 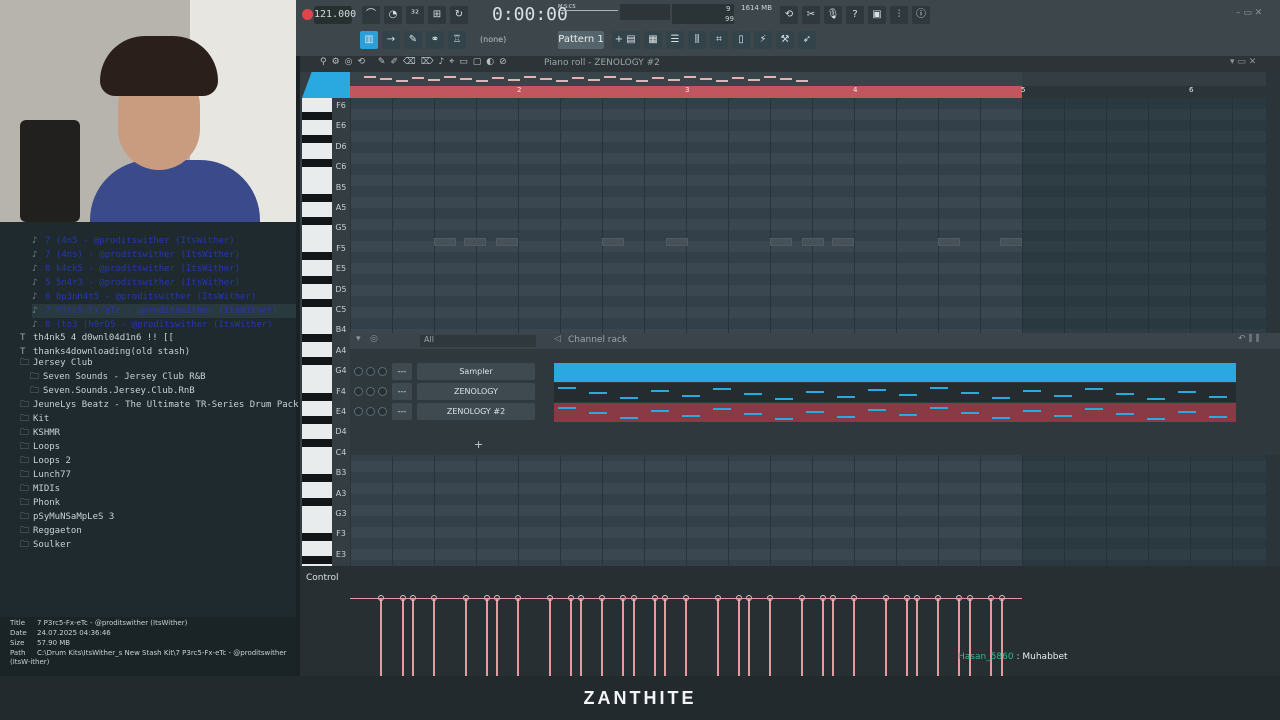 I want to click on pattern-selector: Pattern 1, so click(x=581, y=40).